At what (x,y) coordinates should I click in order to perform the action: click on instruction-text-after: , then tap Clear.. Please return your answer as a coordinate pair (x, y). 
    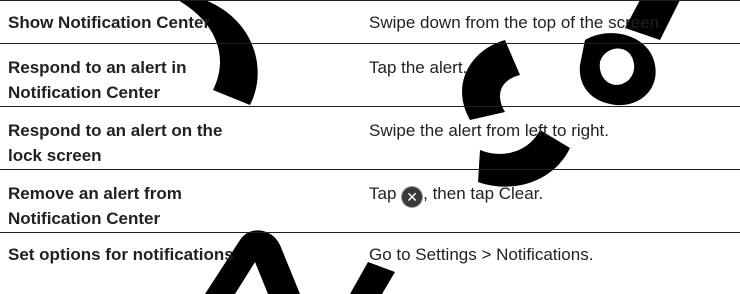
    Looking at the image, I should click on (483, 193).